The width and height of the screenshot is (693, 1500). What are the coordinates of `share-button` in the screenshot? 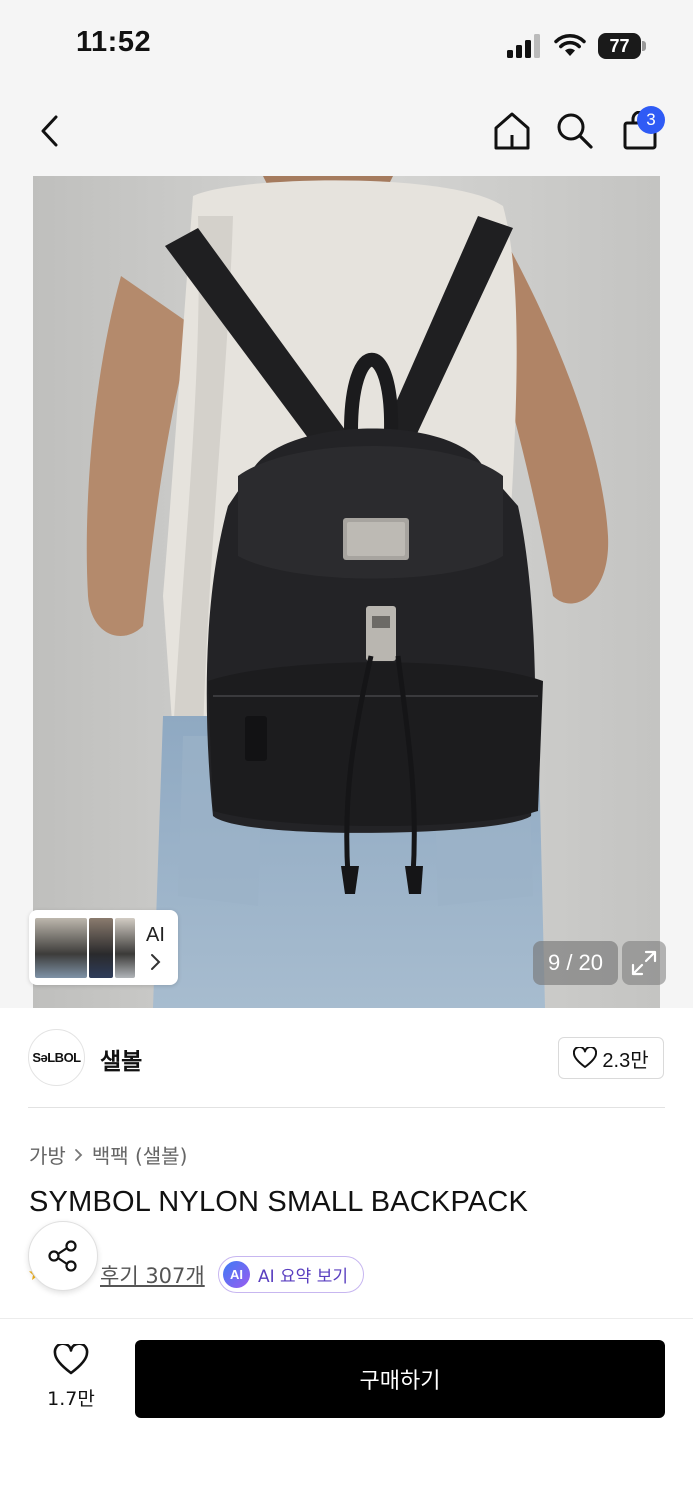 It's located at (63, 1256).